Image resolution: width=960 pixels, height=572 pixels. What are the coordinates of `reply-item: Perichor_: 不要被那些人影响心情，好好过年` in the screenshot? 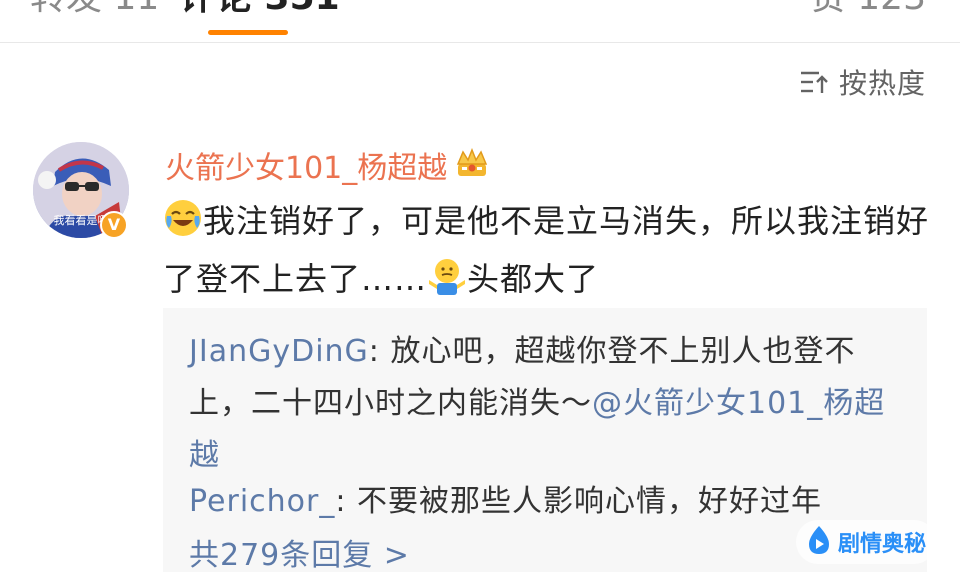 It's located at (547, 502).